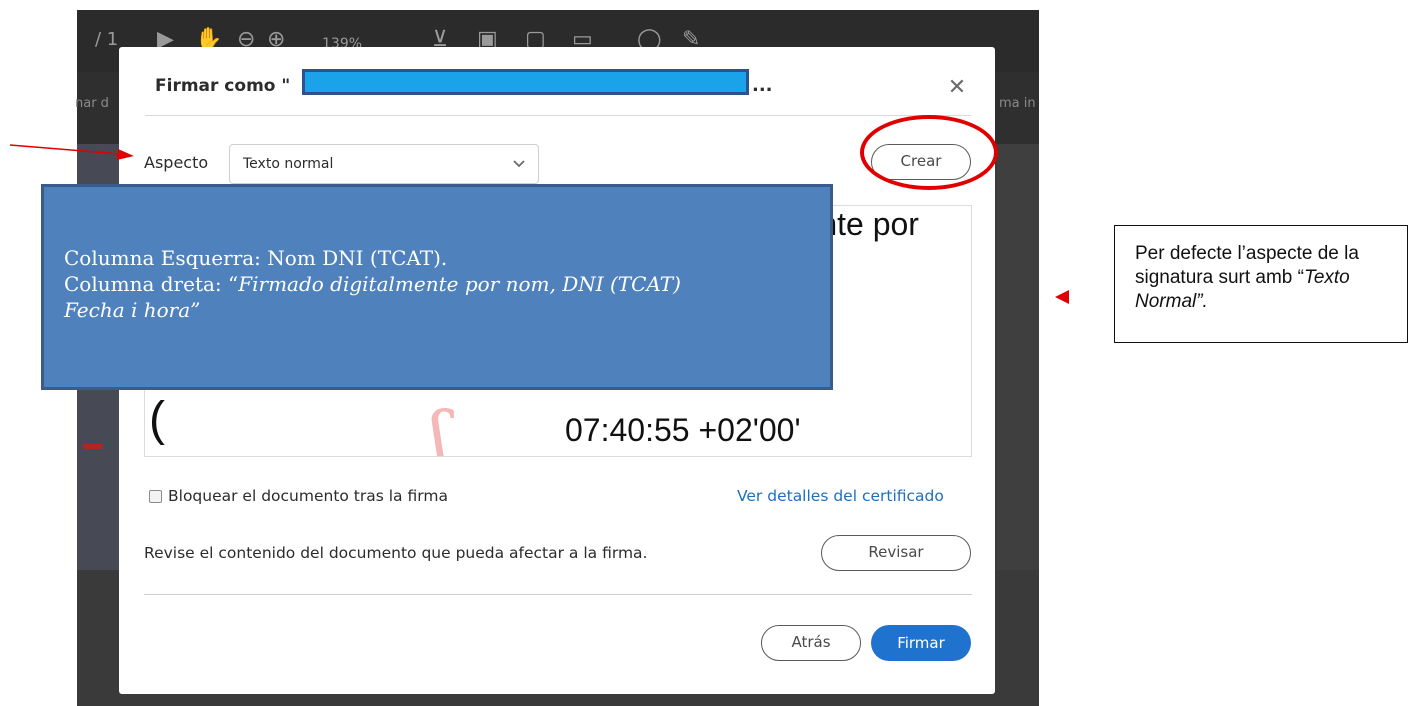  I want to click on chevron-down-icon, so click(519, 166).